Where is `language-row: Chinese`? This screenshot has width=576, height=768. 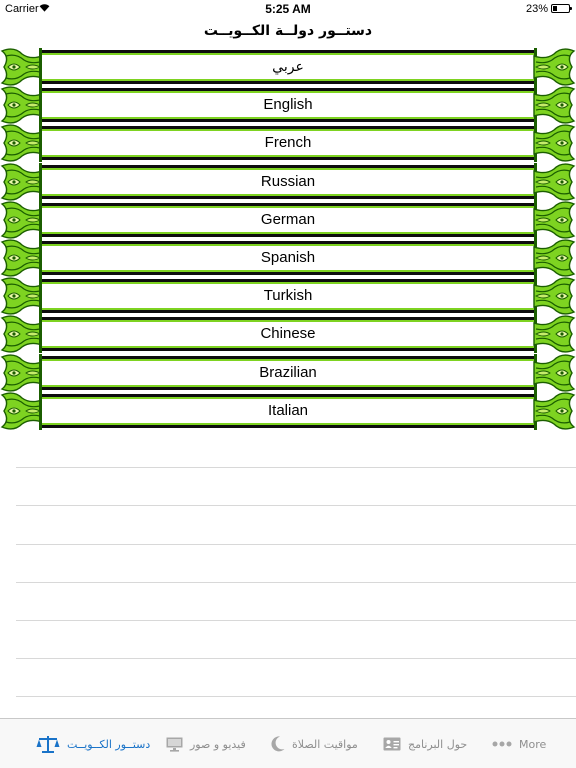
language-row: Chinese is located at coordinates (288, 334).